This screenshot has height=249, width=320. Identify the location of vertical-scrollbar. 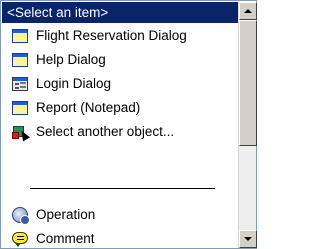
(247, 125).